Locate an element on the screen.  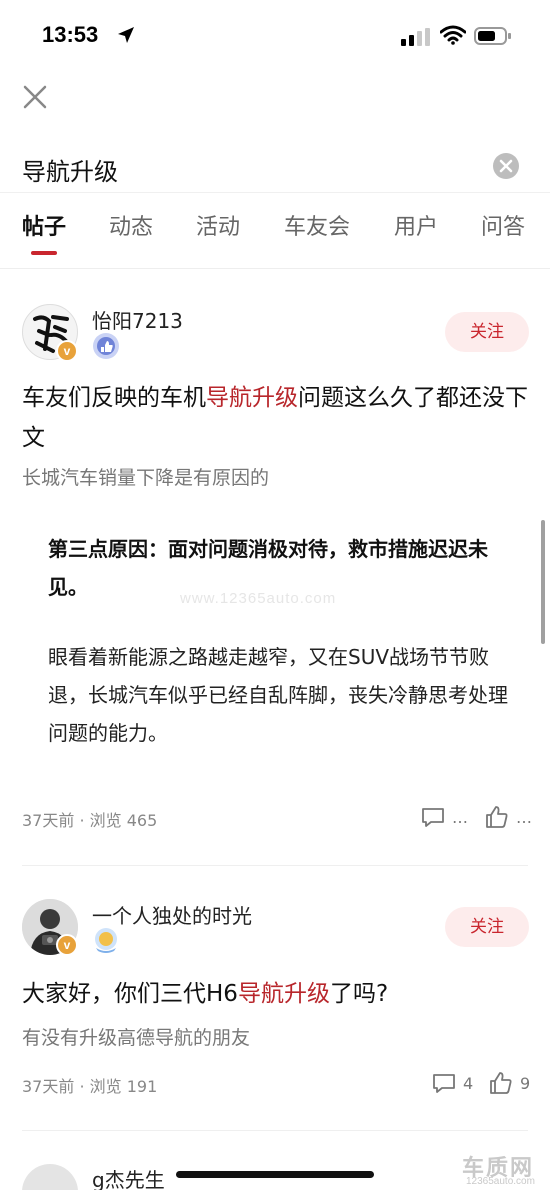
like-count: 9 is located at coordinates (525, 1083).